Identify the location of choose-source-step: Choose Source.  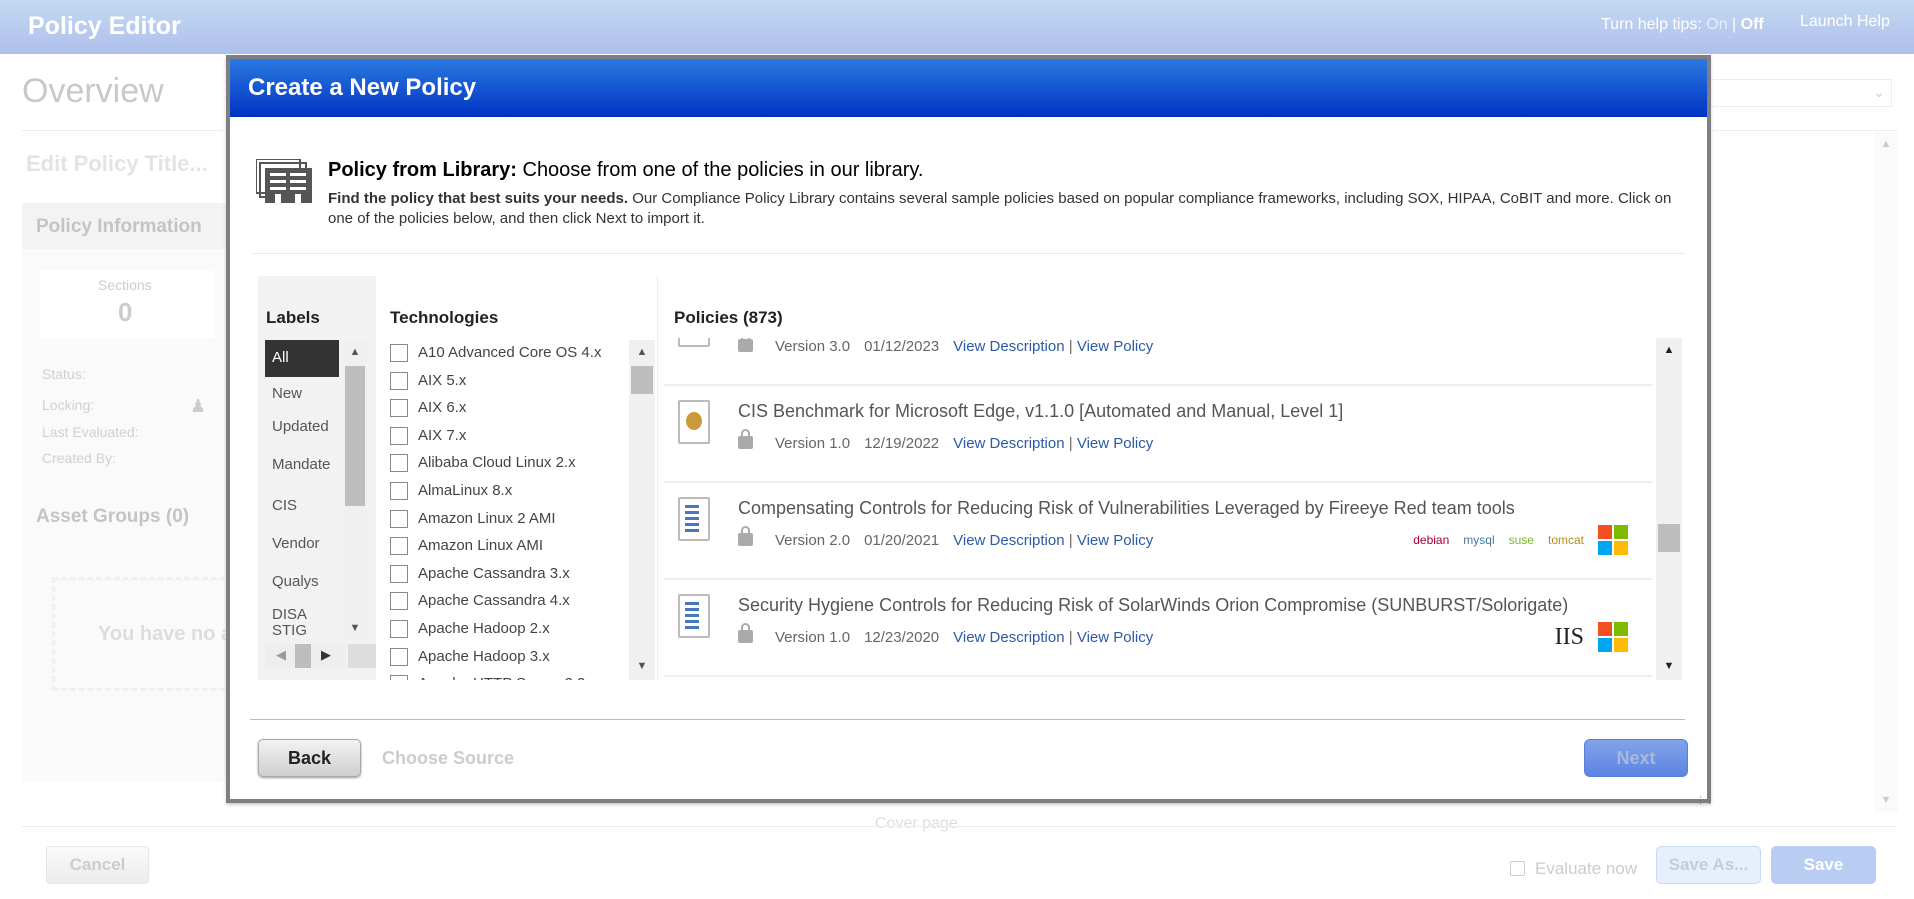
(448, 758).